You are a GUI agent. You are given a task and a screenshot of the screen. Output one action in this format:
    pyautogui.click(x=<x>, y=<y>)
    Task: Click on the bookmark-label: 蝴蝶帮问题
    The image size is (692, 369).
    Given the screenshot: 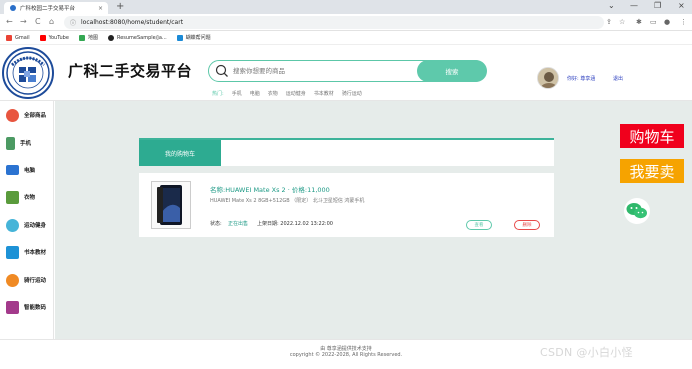 What is the action you would take?
    pyautogui.click(x=198, y=38)
    